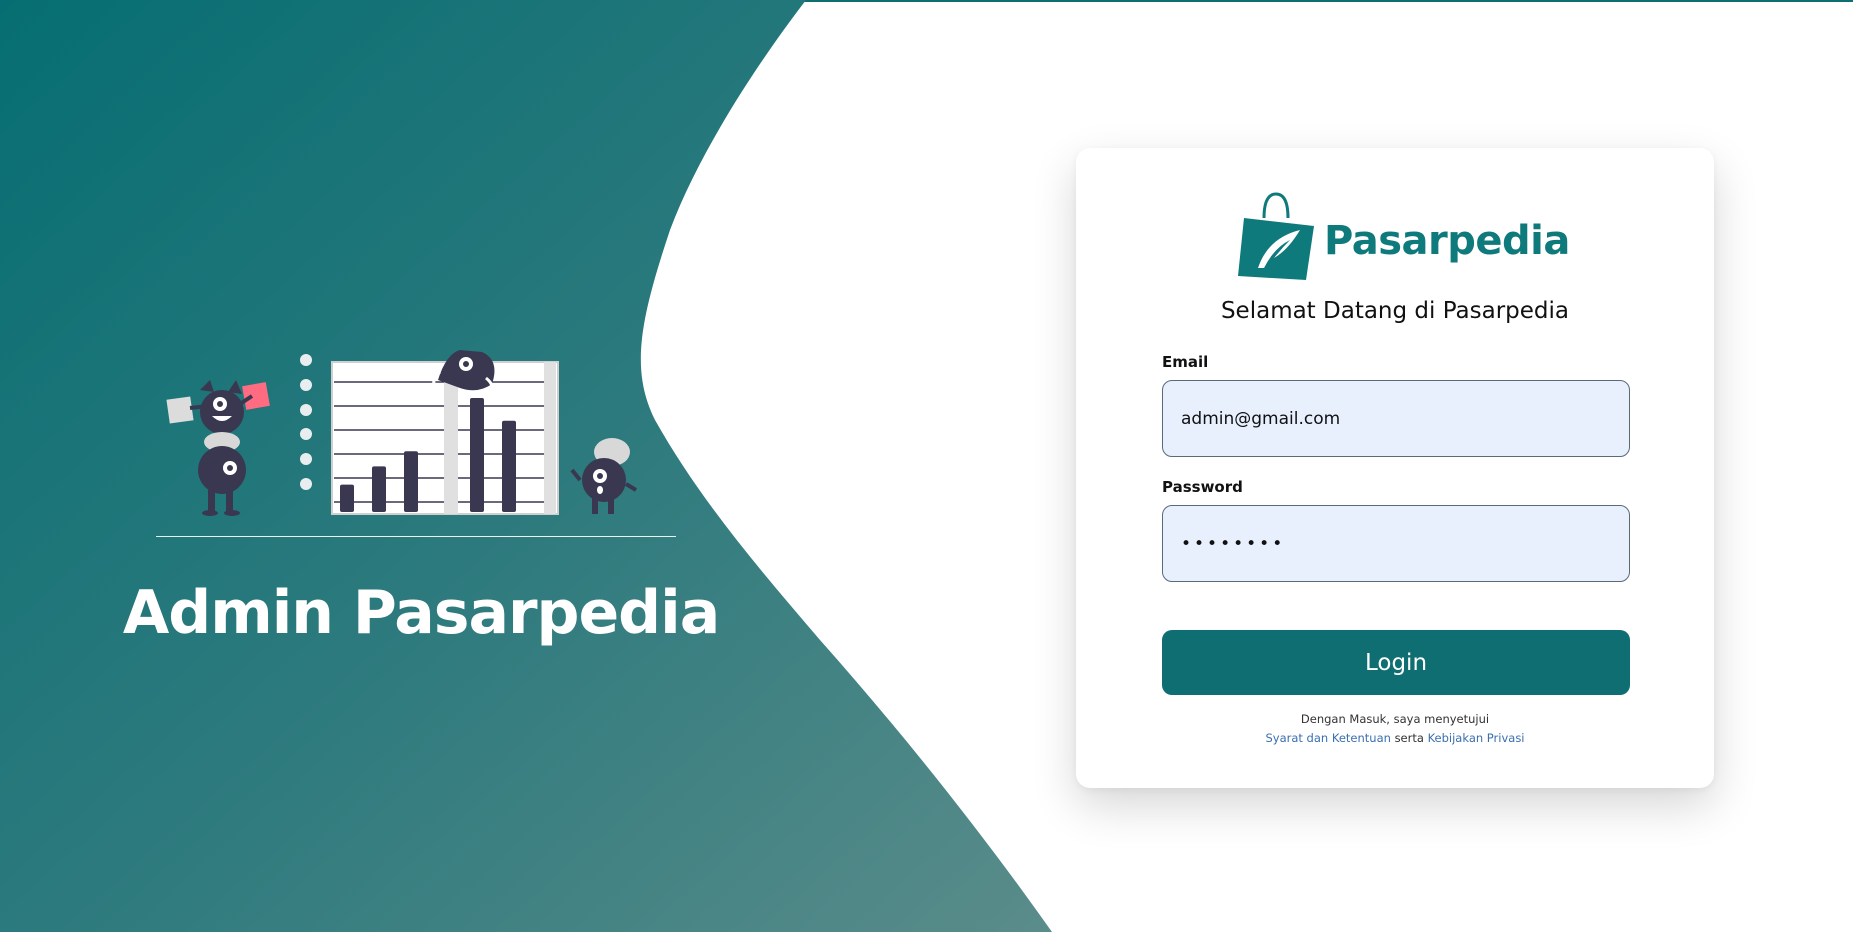  What do you see at coordinates (306, 422) in the screenshot?
I see `dots-column-icon` at bounding box center [306, 422].